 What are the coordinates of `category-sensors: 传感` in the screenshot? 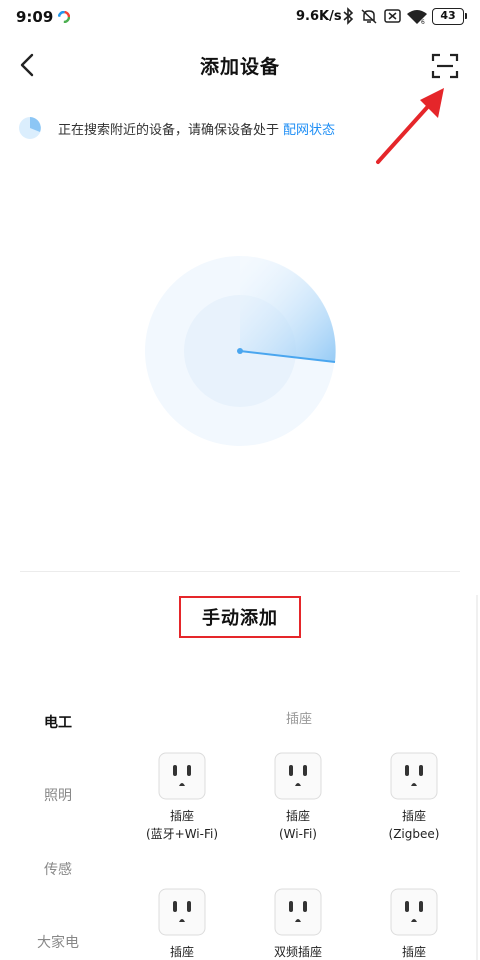 It's located at (60, 869).